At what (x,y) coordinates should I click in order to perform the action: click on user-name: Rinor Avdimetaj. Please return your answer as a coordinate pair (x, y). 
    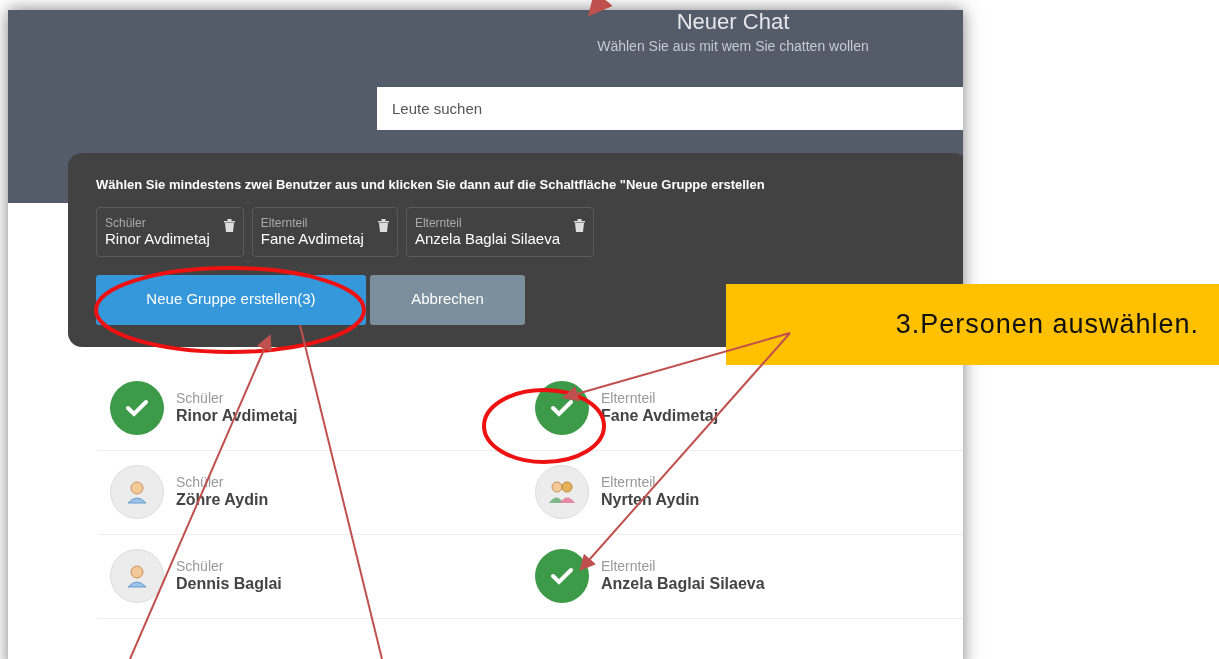
    Looking at the image, I should click on (157, 238).